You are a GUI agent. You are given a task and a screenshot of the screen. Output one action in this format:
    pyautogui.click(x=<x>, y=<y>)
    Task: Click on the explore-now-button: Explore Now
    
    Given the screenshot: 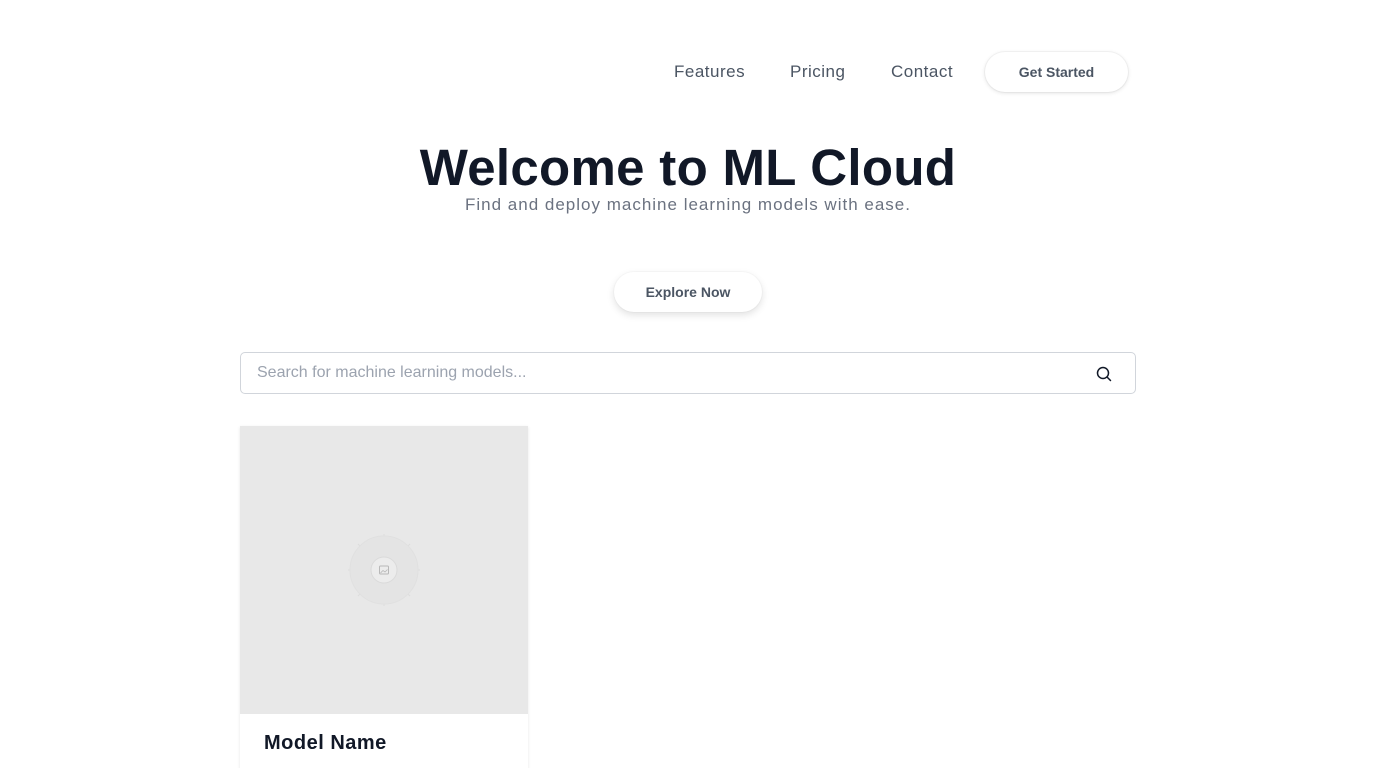 What is the action you would take?
    pyautogui.click(x=688, y=292)
    